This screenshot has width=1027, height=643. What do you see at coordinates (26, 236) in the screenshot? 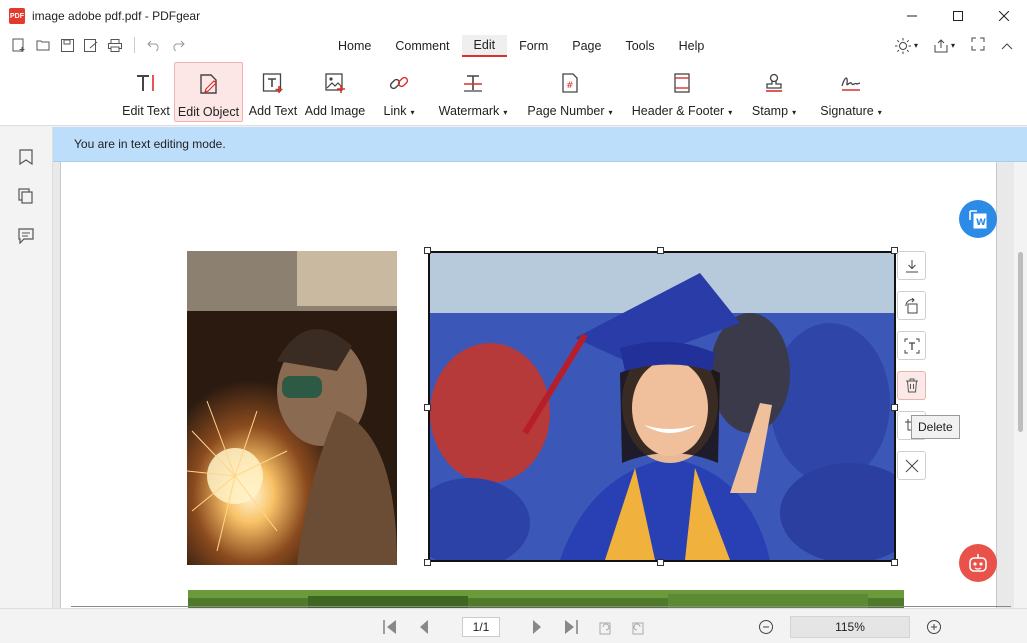
I see `comments-icon` at bounding box center [26, 236].